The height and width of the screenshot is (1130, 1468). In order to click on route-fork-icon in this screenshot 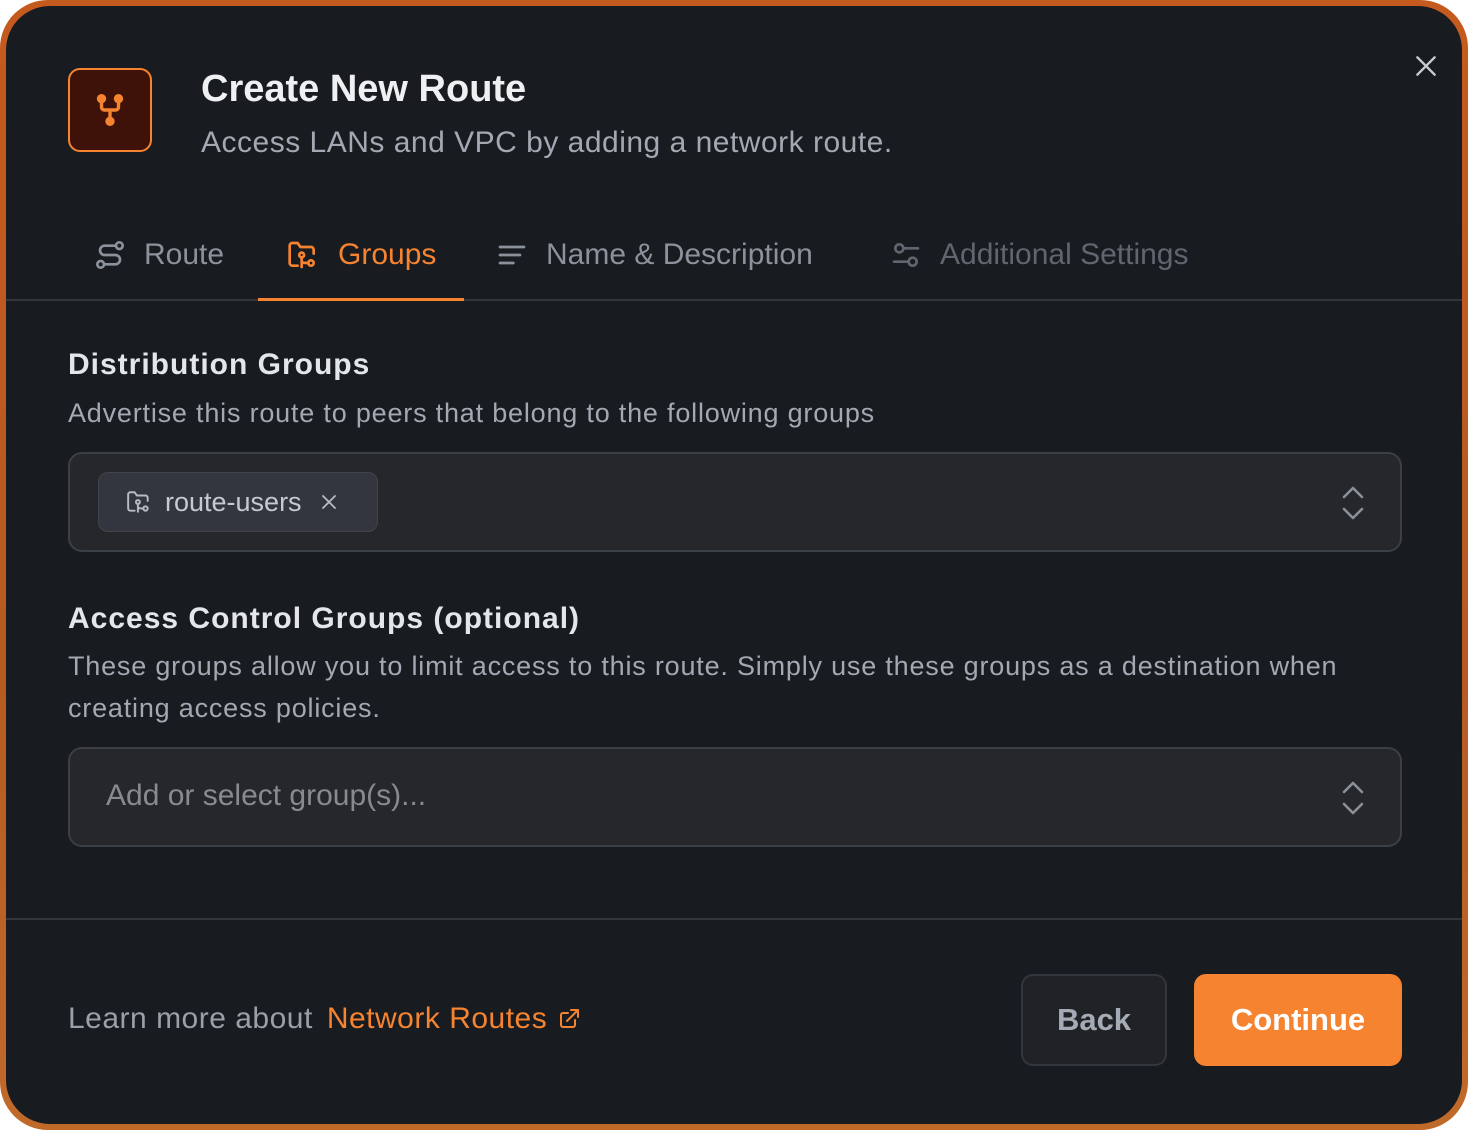, I will do `click(110, 110)`.